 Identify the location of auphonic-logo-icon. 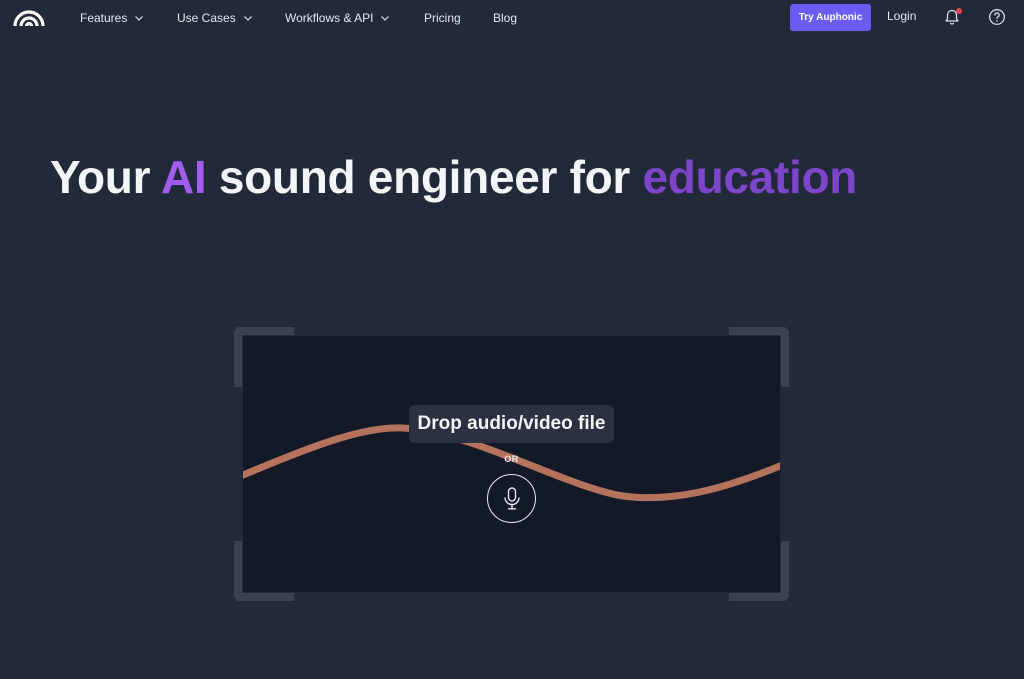
(29, 17).